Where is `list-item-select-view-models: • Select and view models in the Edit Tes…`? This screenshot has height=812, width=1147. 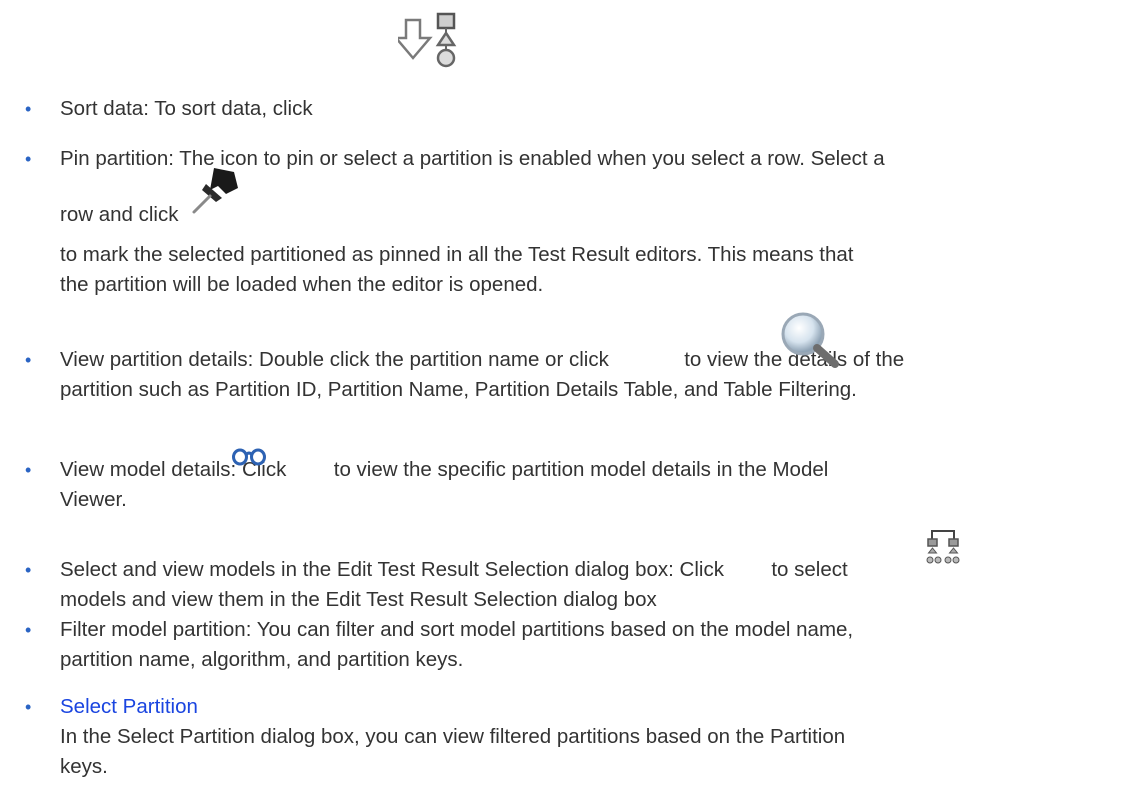
list-item-select-view-models: • Select and view models in the Edit Tes… is located at coordinates (576, 585).